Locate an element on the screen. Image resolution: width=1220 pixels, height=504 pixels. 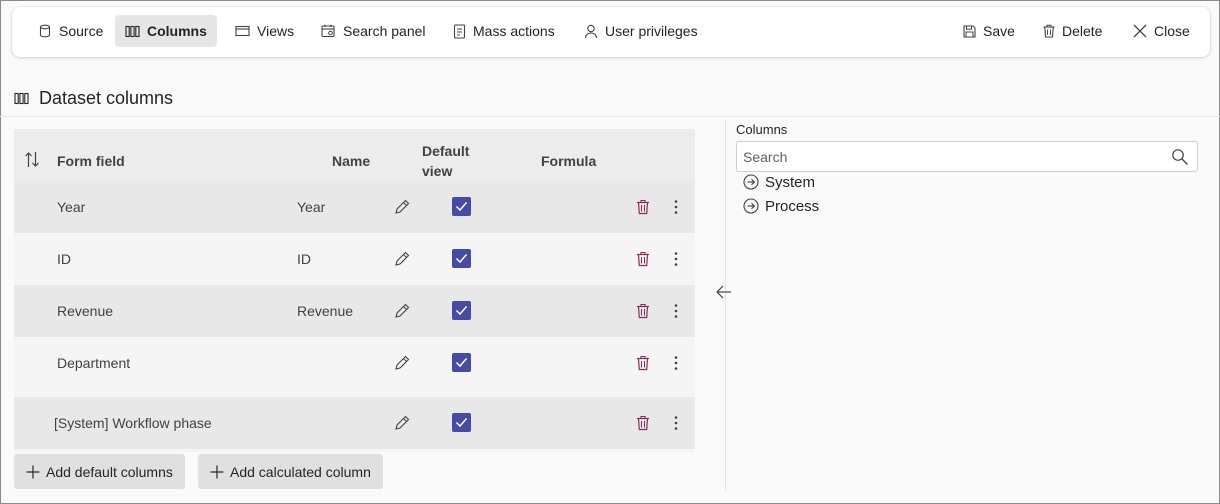
user-privileges-button: User privileges is located at coordinates (641, 31).